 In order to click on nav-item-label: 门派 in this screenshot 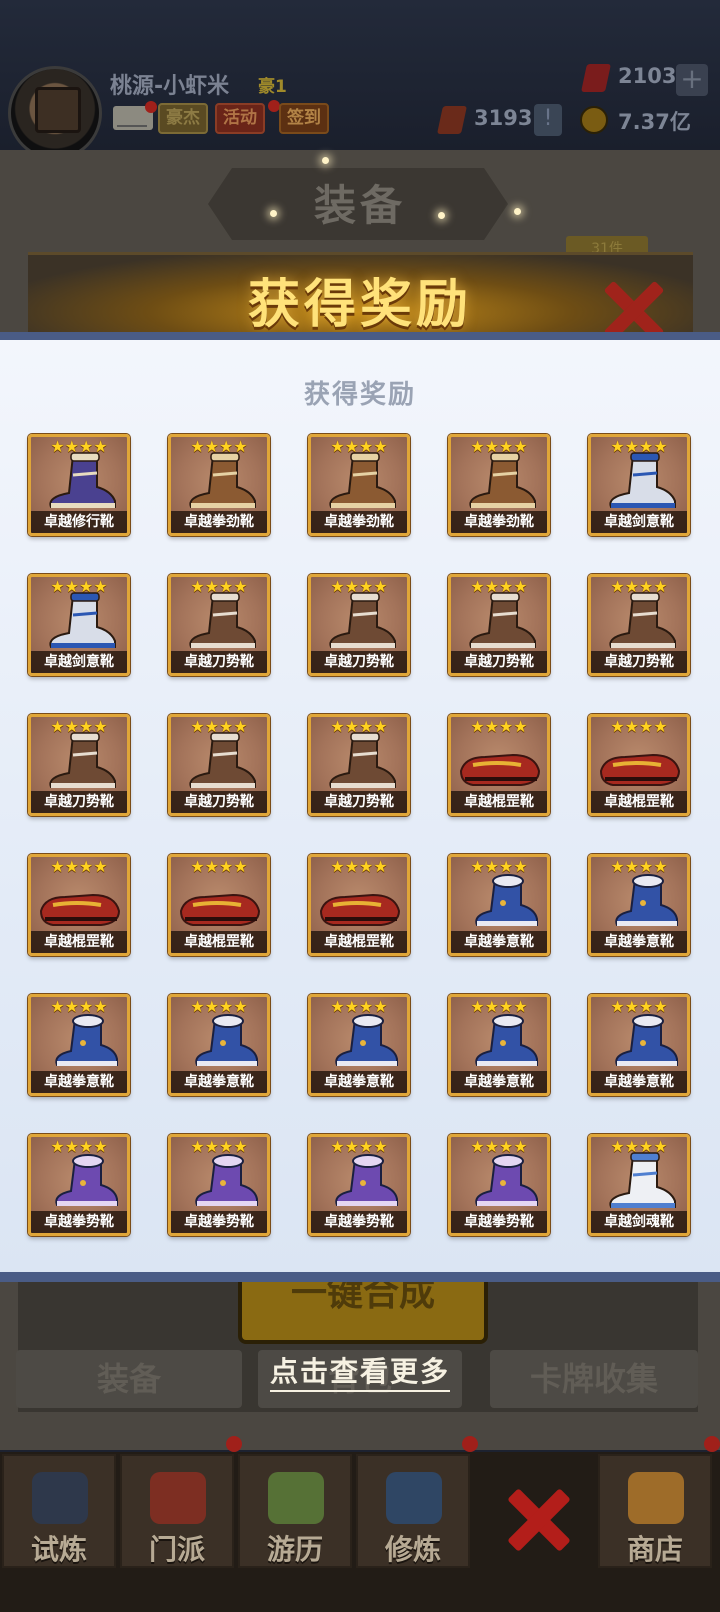, I will do `click(176, 1549)`.